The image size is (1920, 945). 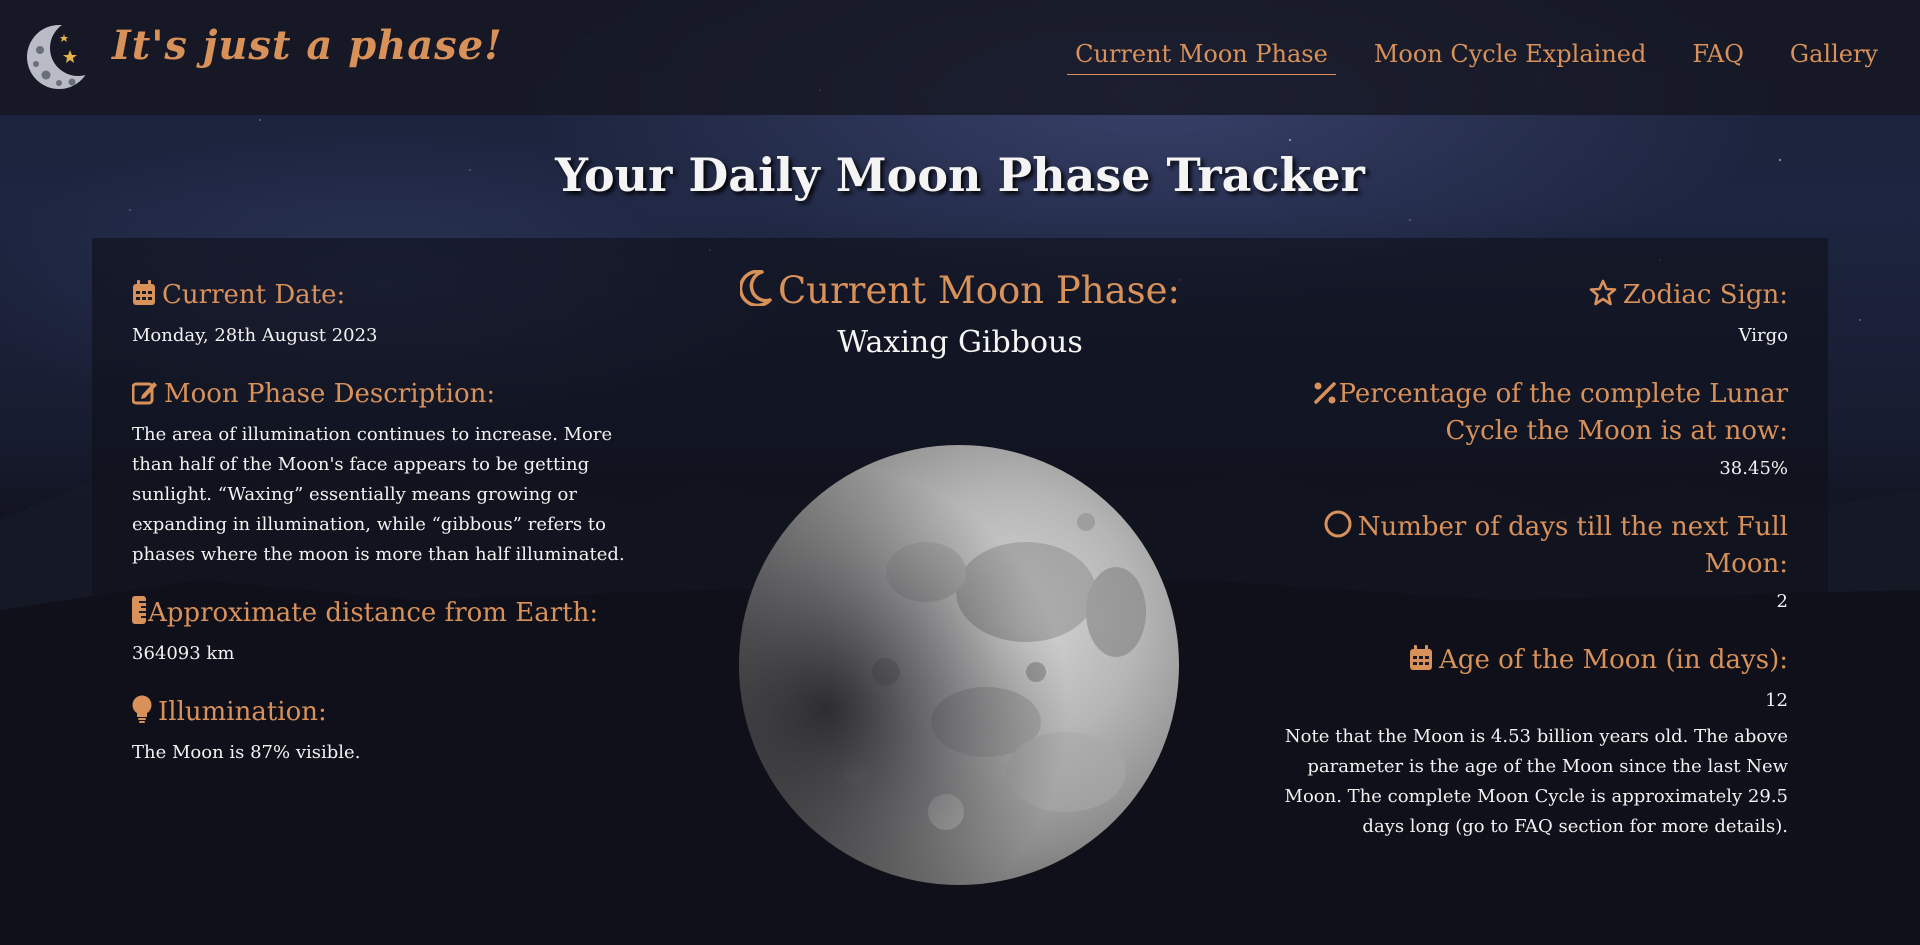 What do you see at coordinates (392, 314) in the screenshot?
I see `current-date-section: Current Date: Monday, 28th August 2023` at bounding box center [392, 314].